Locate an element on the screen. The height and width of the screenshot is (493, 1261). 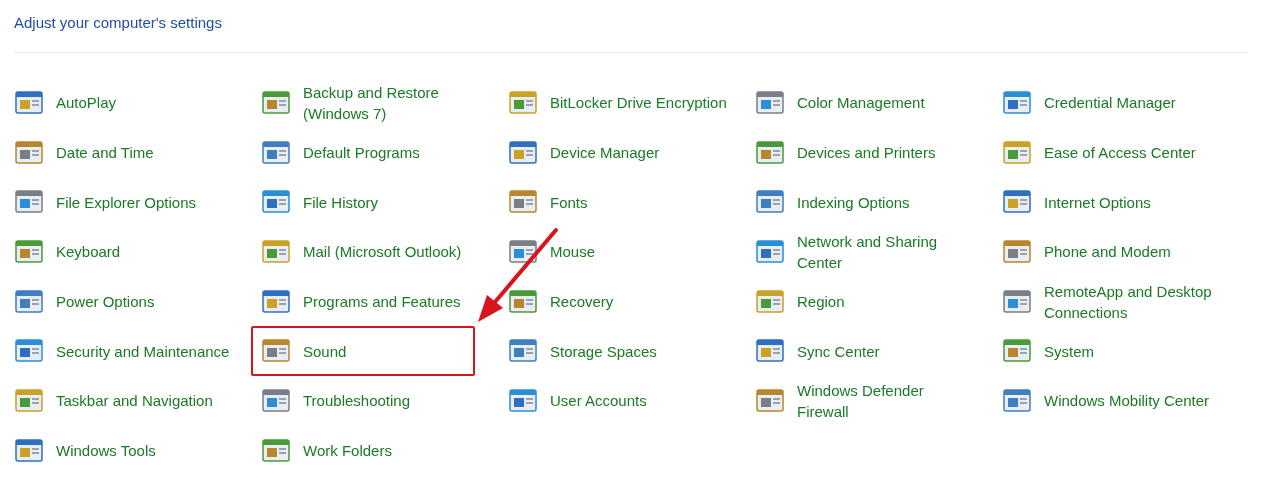
control-panel-item: Storage Spaces is located at coordinates (582, 351).